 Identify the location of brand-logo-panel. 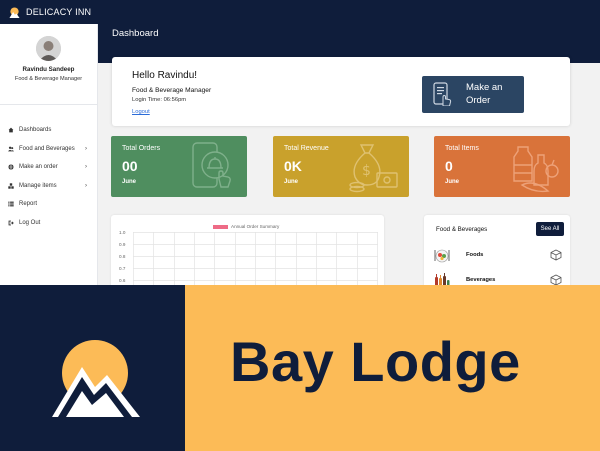
(92, 368).